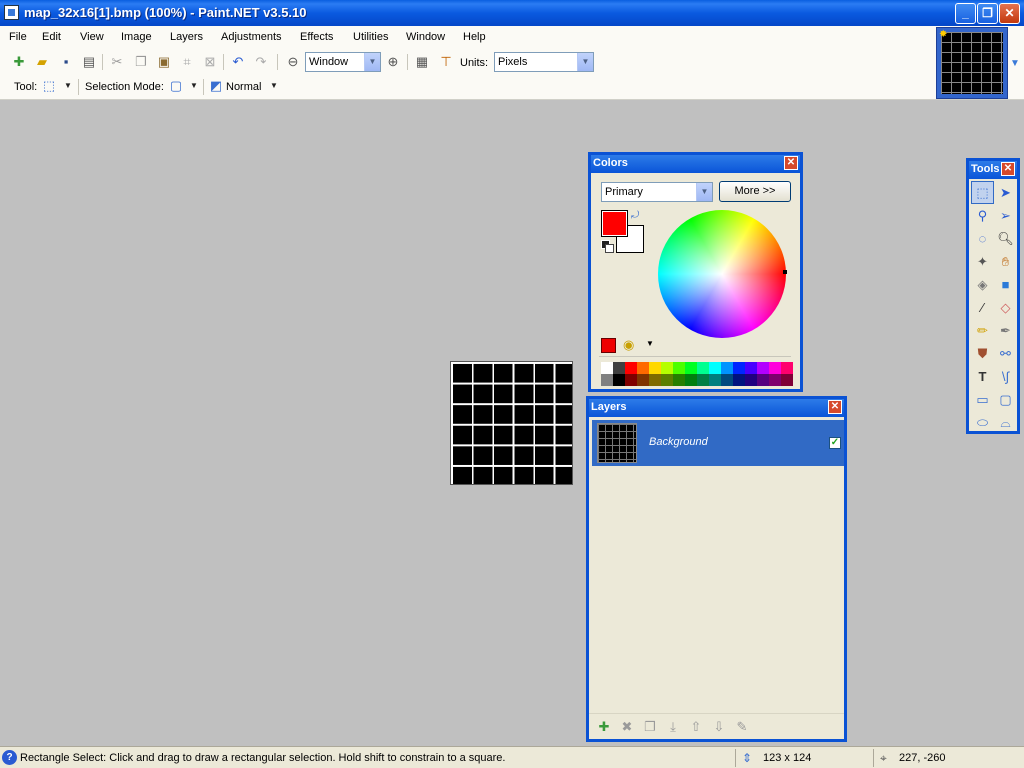 The width and height of the screenshot is (1024, 768). I want to click on freeform-shape-icon: ⌓, so click(1005, 422).